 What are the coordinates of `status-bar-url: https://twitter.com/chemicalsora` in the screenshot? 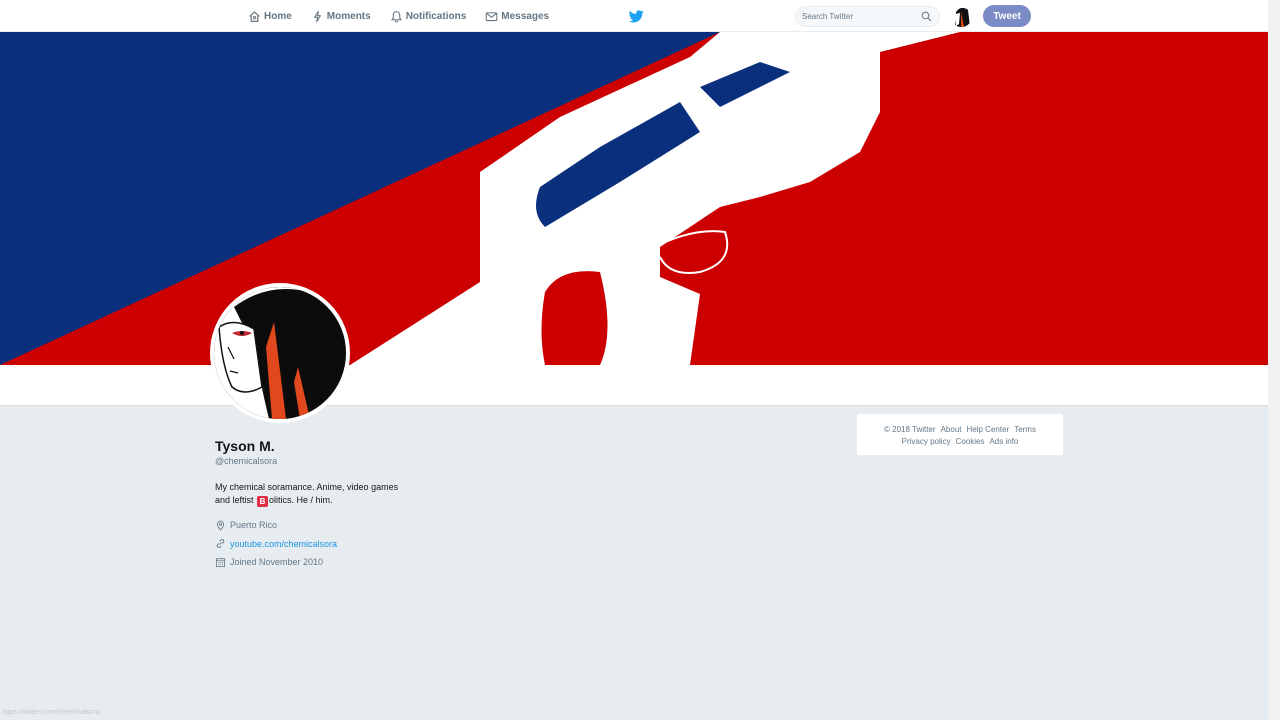 It's located at (51, 712).